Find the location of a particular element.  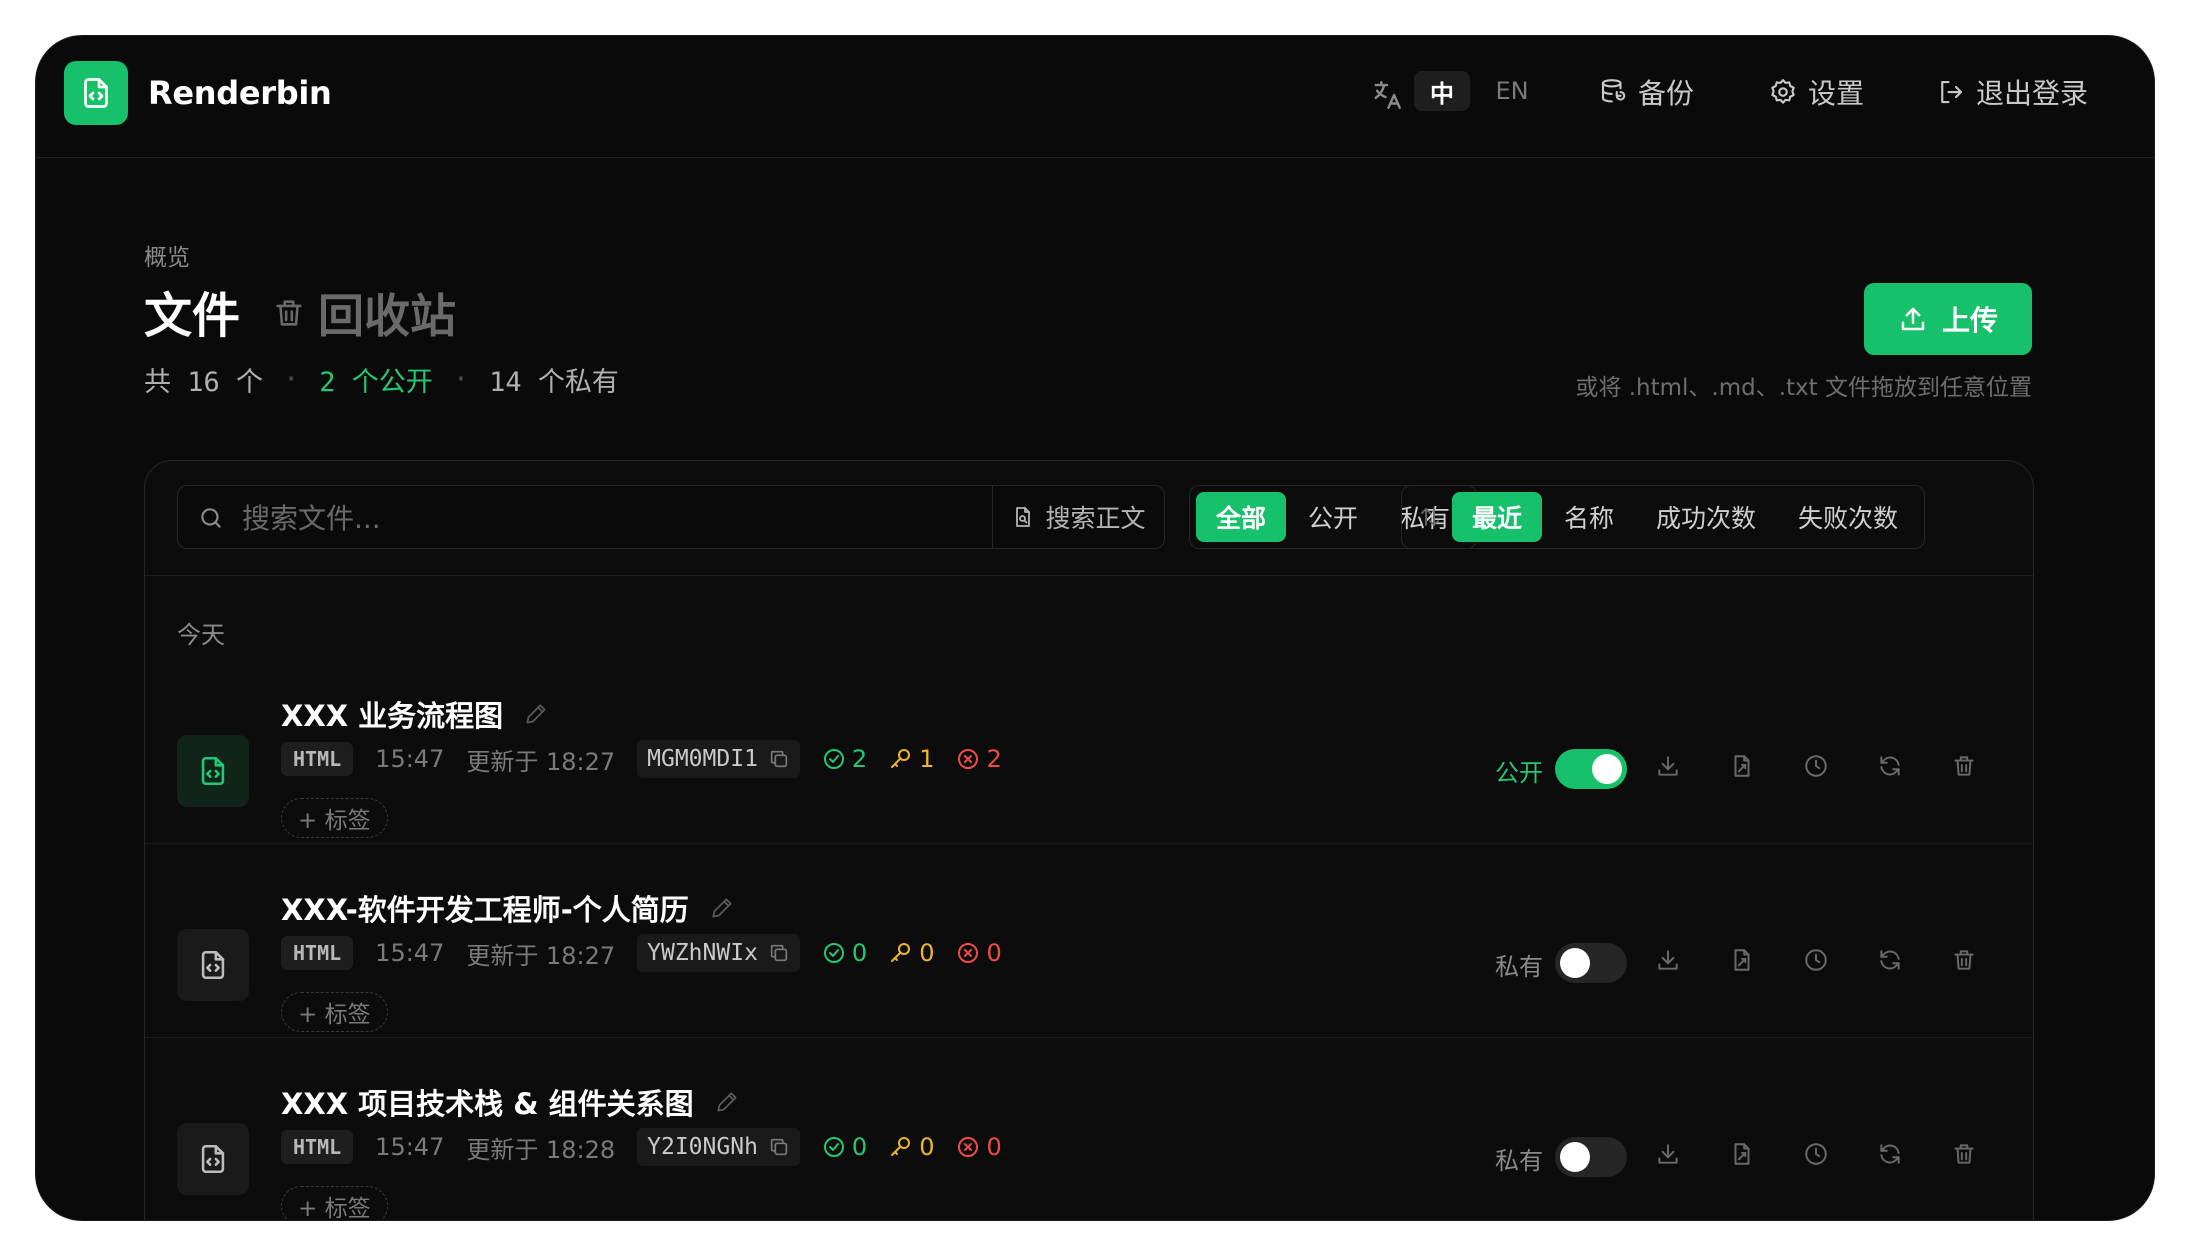

sort-name: 名称 is located at coordinates (1589, 517).